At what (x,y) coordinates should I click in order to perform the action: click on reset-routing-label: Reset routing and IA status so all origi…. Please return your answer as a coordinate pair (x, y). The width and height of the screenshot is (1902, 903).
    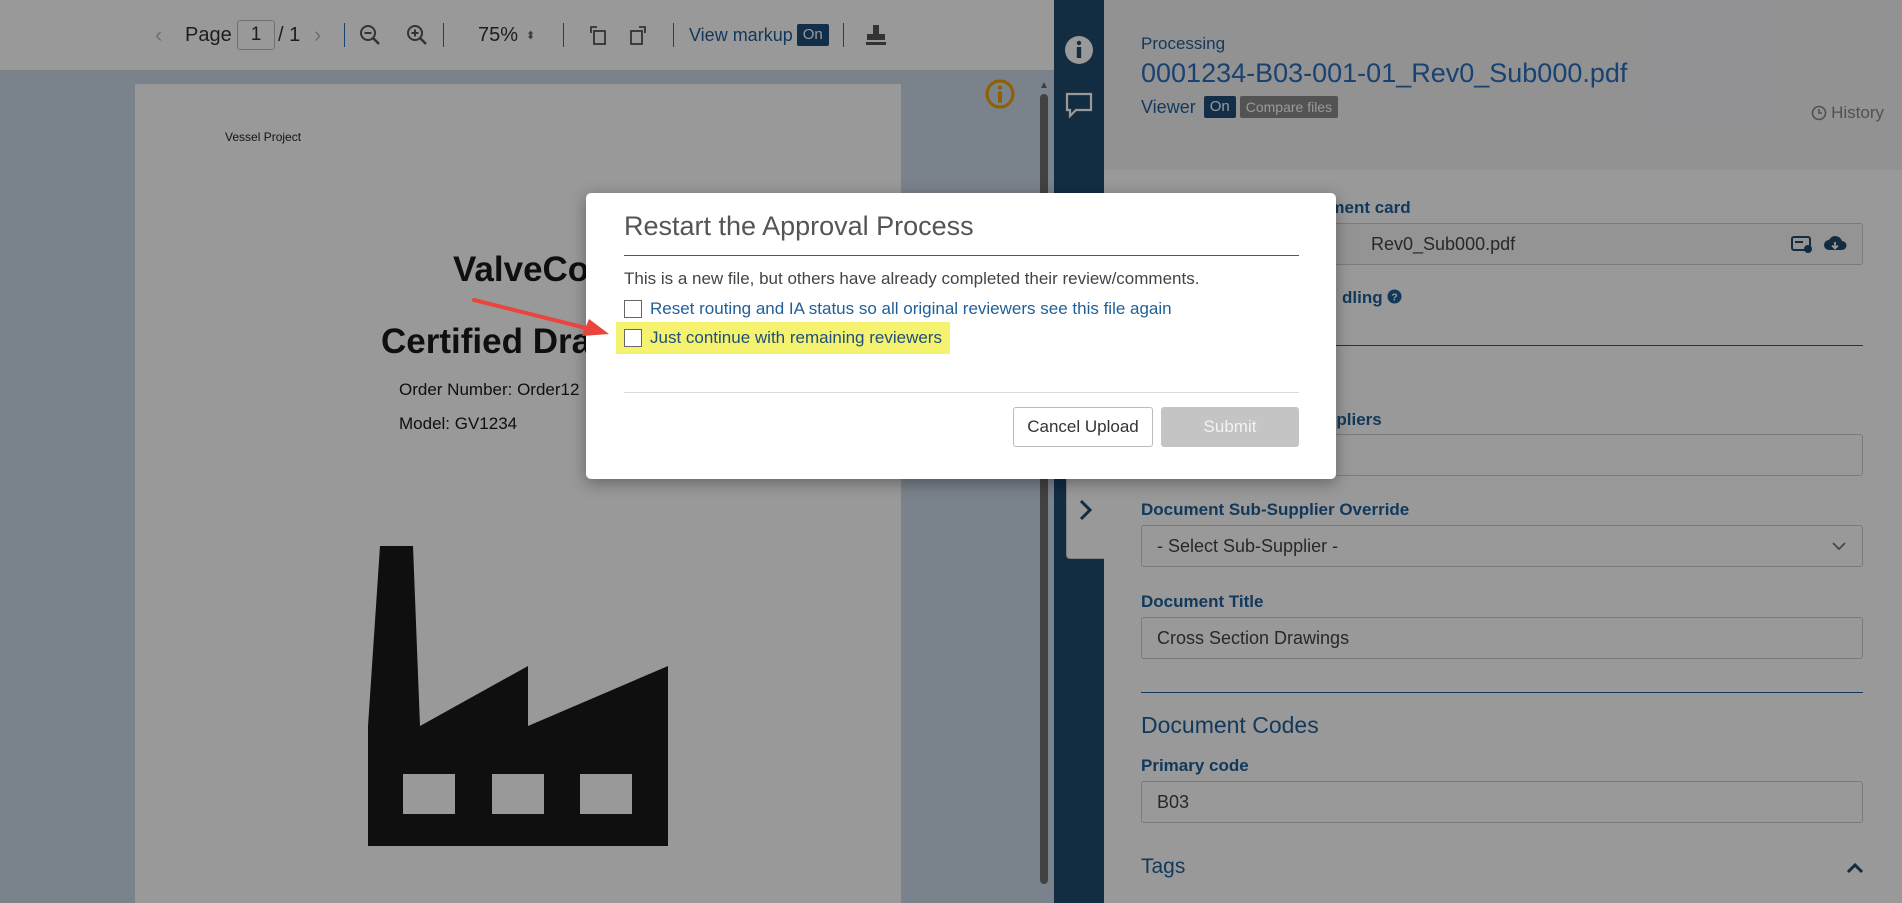
    Looking at the image, I should click on (911, 309).